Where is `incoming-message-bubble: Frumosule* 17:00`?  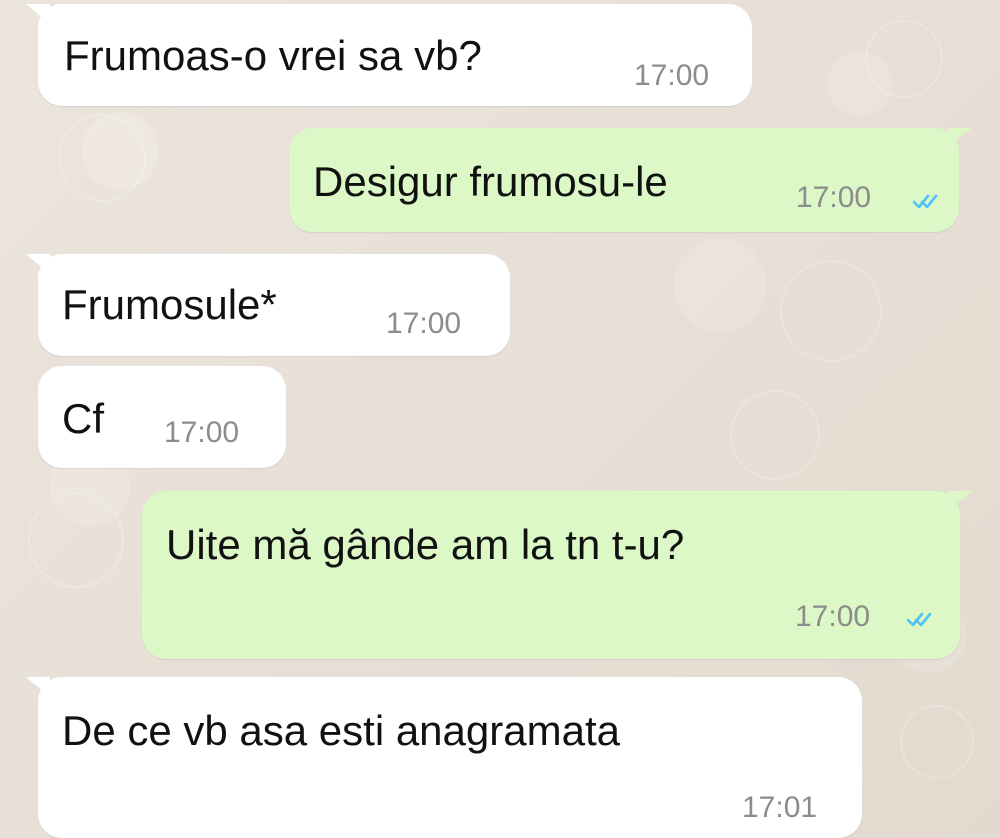
incoming-message-bubble: Frumosule* 17:00 is located at coordinates (274, 305).